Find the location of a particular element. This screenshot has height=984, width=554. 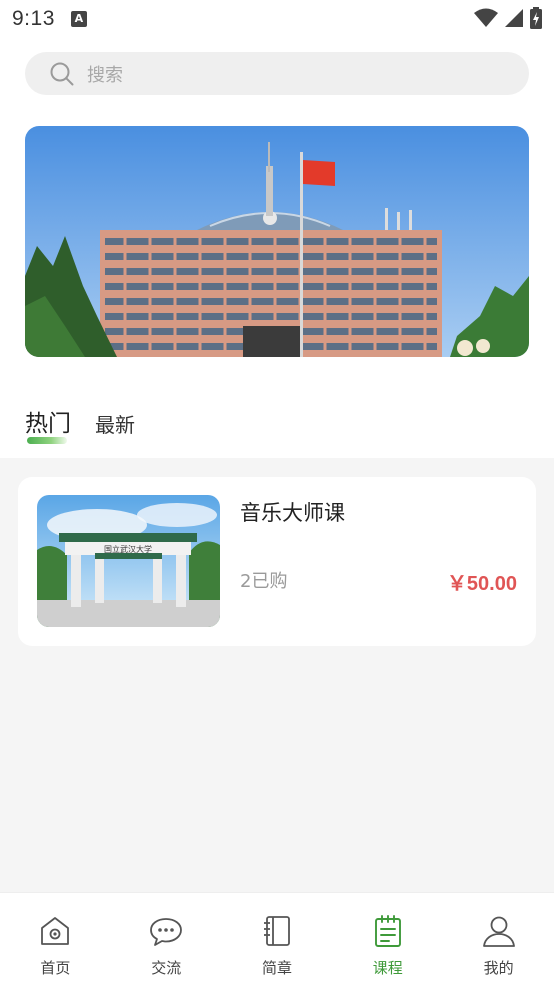

profile-icon is located at coordinates (498, 931).